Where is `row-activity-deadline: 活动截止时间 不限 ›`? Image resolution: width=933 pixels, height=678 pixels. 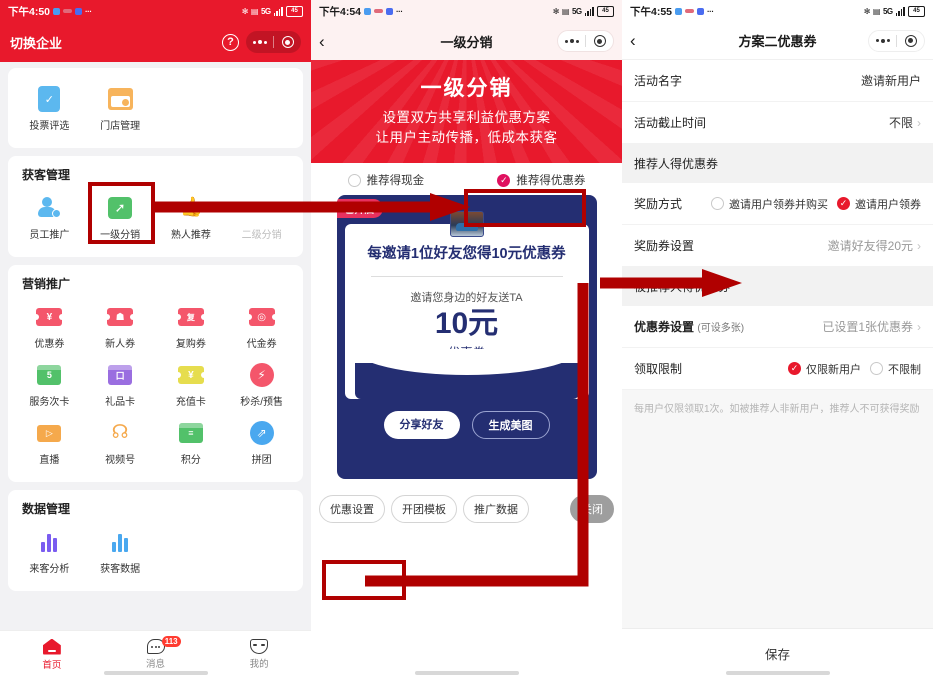 row-activity-deadline: 活动截止时间 不限 › is located at coordinates (777, 123).